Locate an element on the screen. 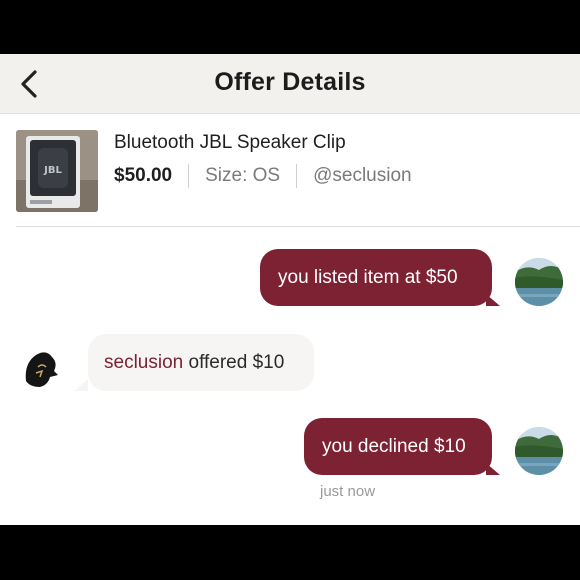 Image resolution: width=580 pixels, height=580 pixels. message-bubble-offer: seclusion offered $10 is located at coordinates (201, 362).